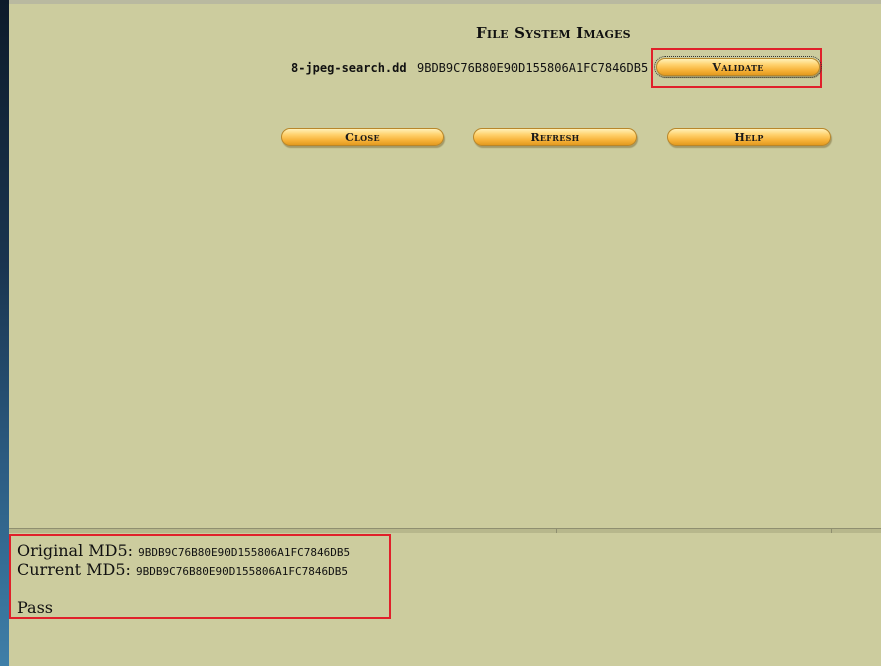  Describe the element at coordinates (349, 68) in the screenshot. I see `image-name: 8-jpeg-search.dd` at that location.